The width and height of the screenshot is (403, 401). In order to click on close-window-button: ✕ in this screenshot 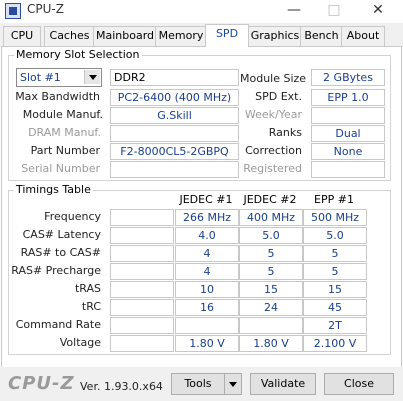, I will do `click(378, 11)`.